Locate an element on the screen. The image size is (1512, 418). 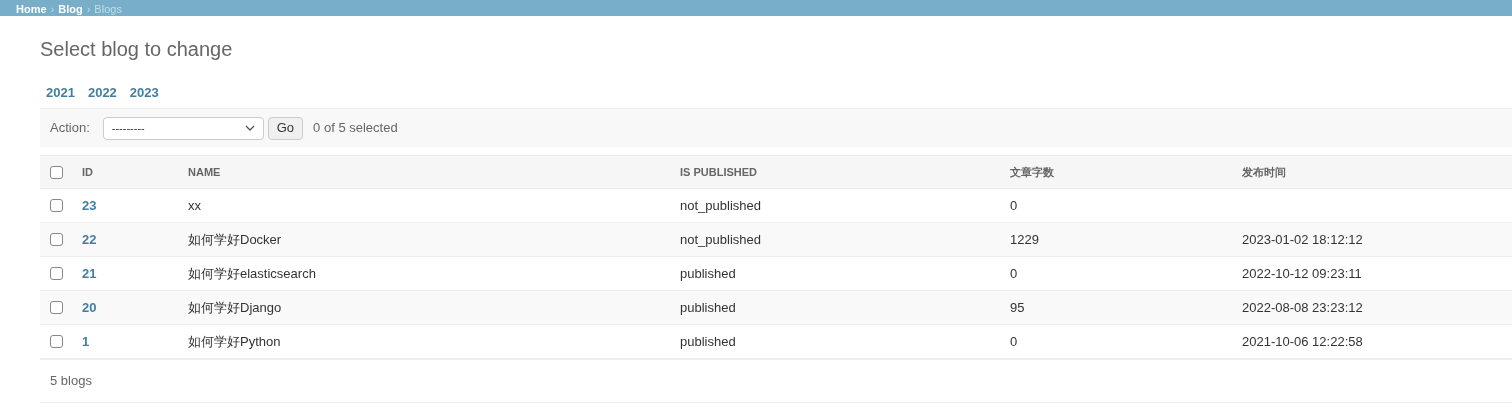
column-header: ID is located at coordinates (135, 172).